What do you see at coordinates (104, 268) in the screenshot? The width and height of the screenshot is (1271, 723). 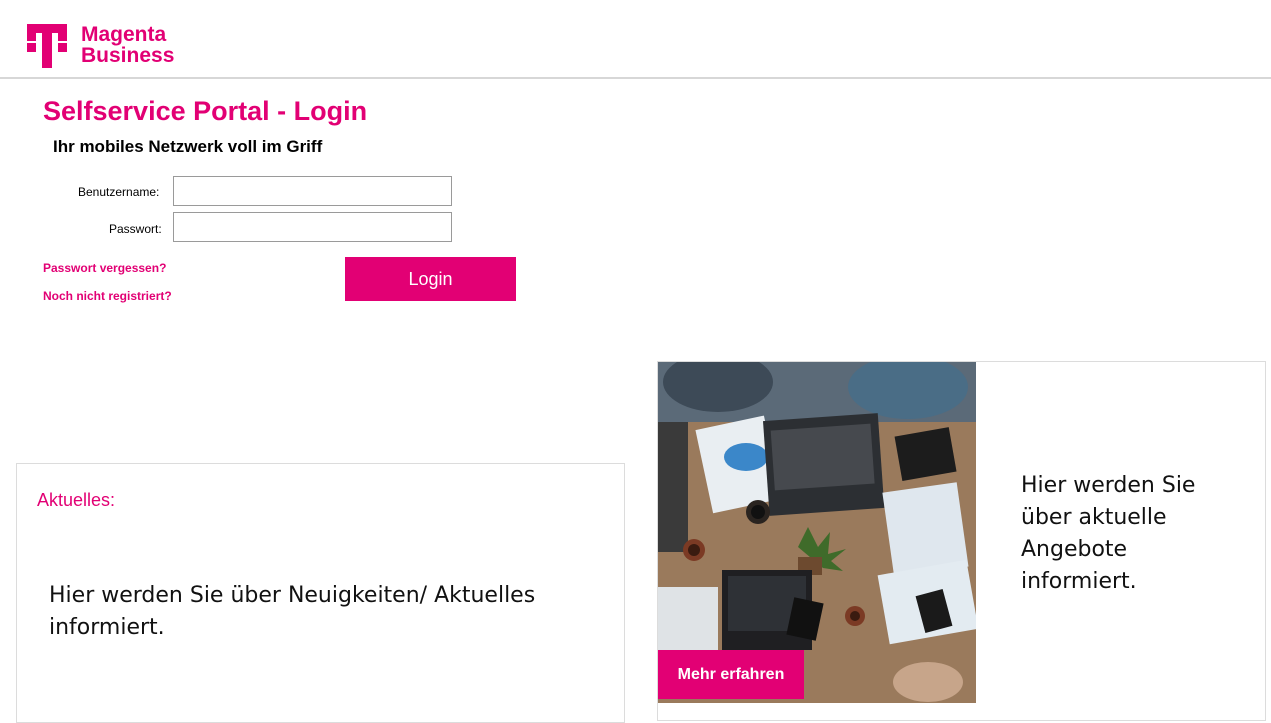 I see `forgot-password-link: Passwort vergessen?` at bounding box center [104, 268].